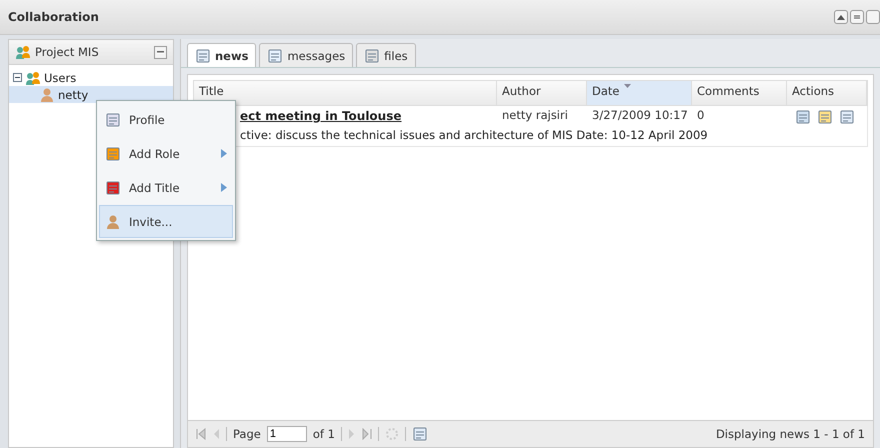 This screenshot has height=448, width=880. Describe the element at coordinates (386, 55) in the screenshot. I see `tab: files` at that location.